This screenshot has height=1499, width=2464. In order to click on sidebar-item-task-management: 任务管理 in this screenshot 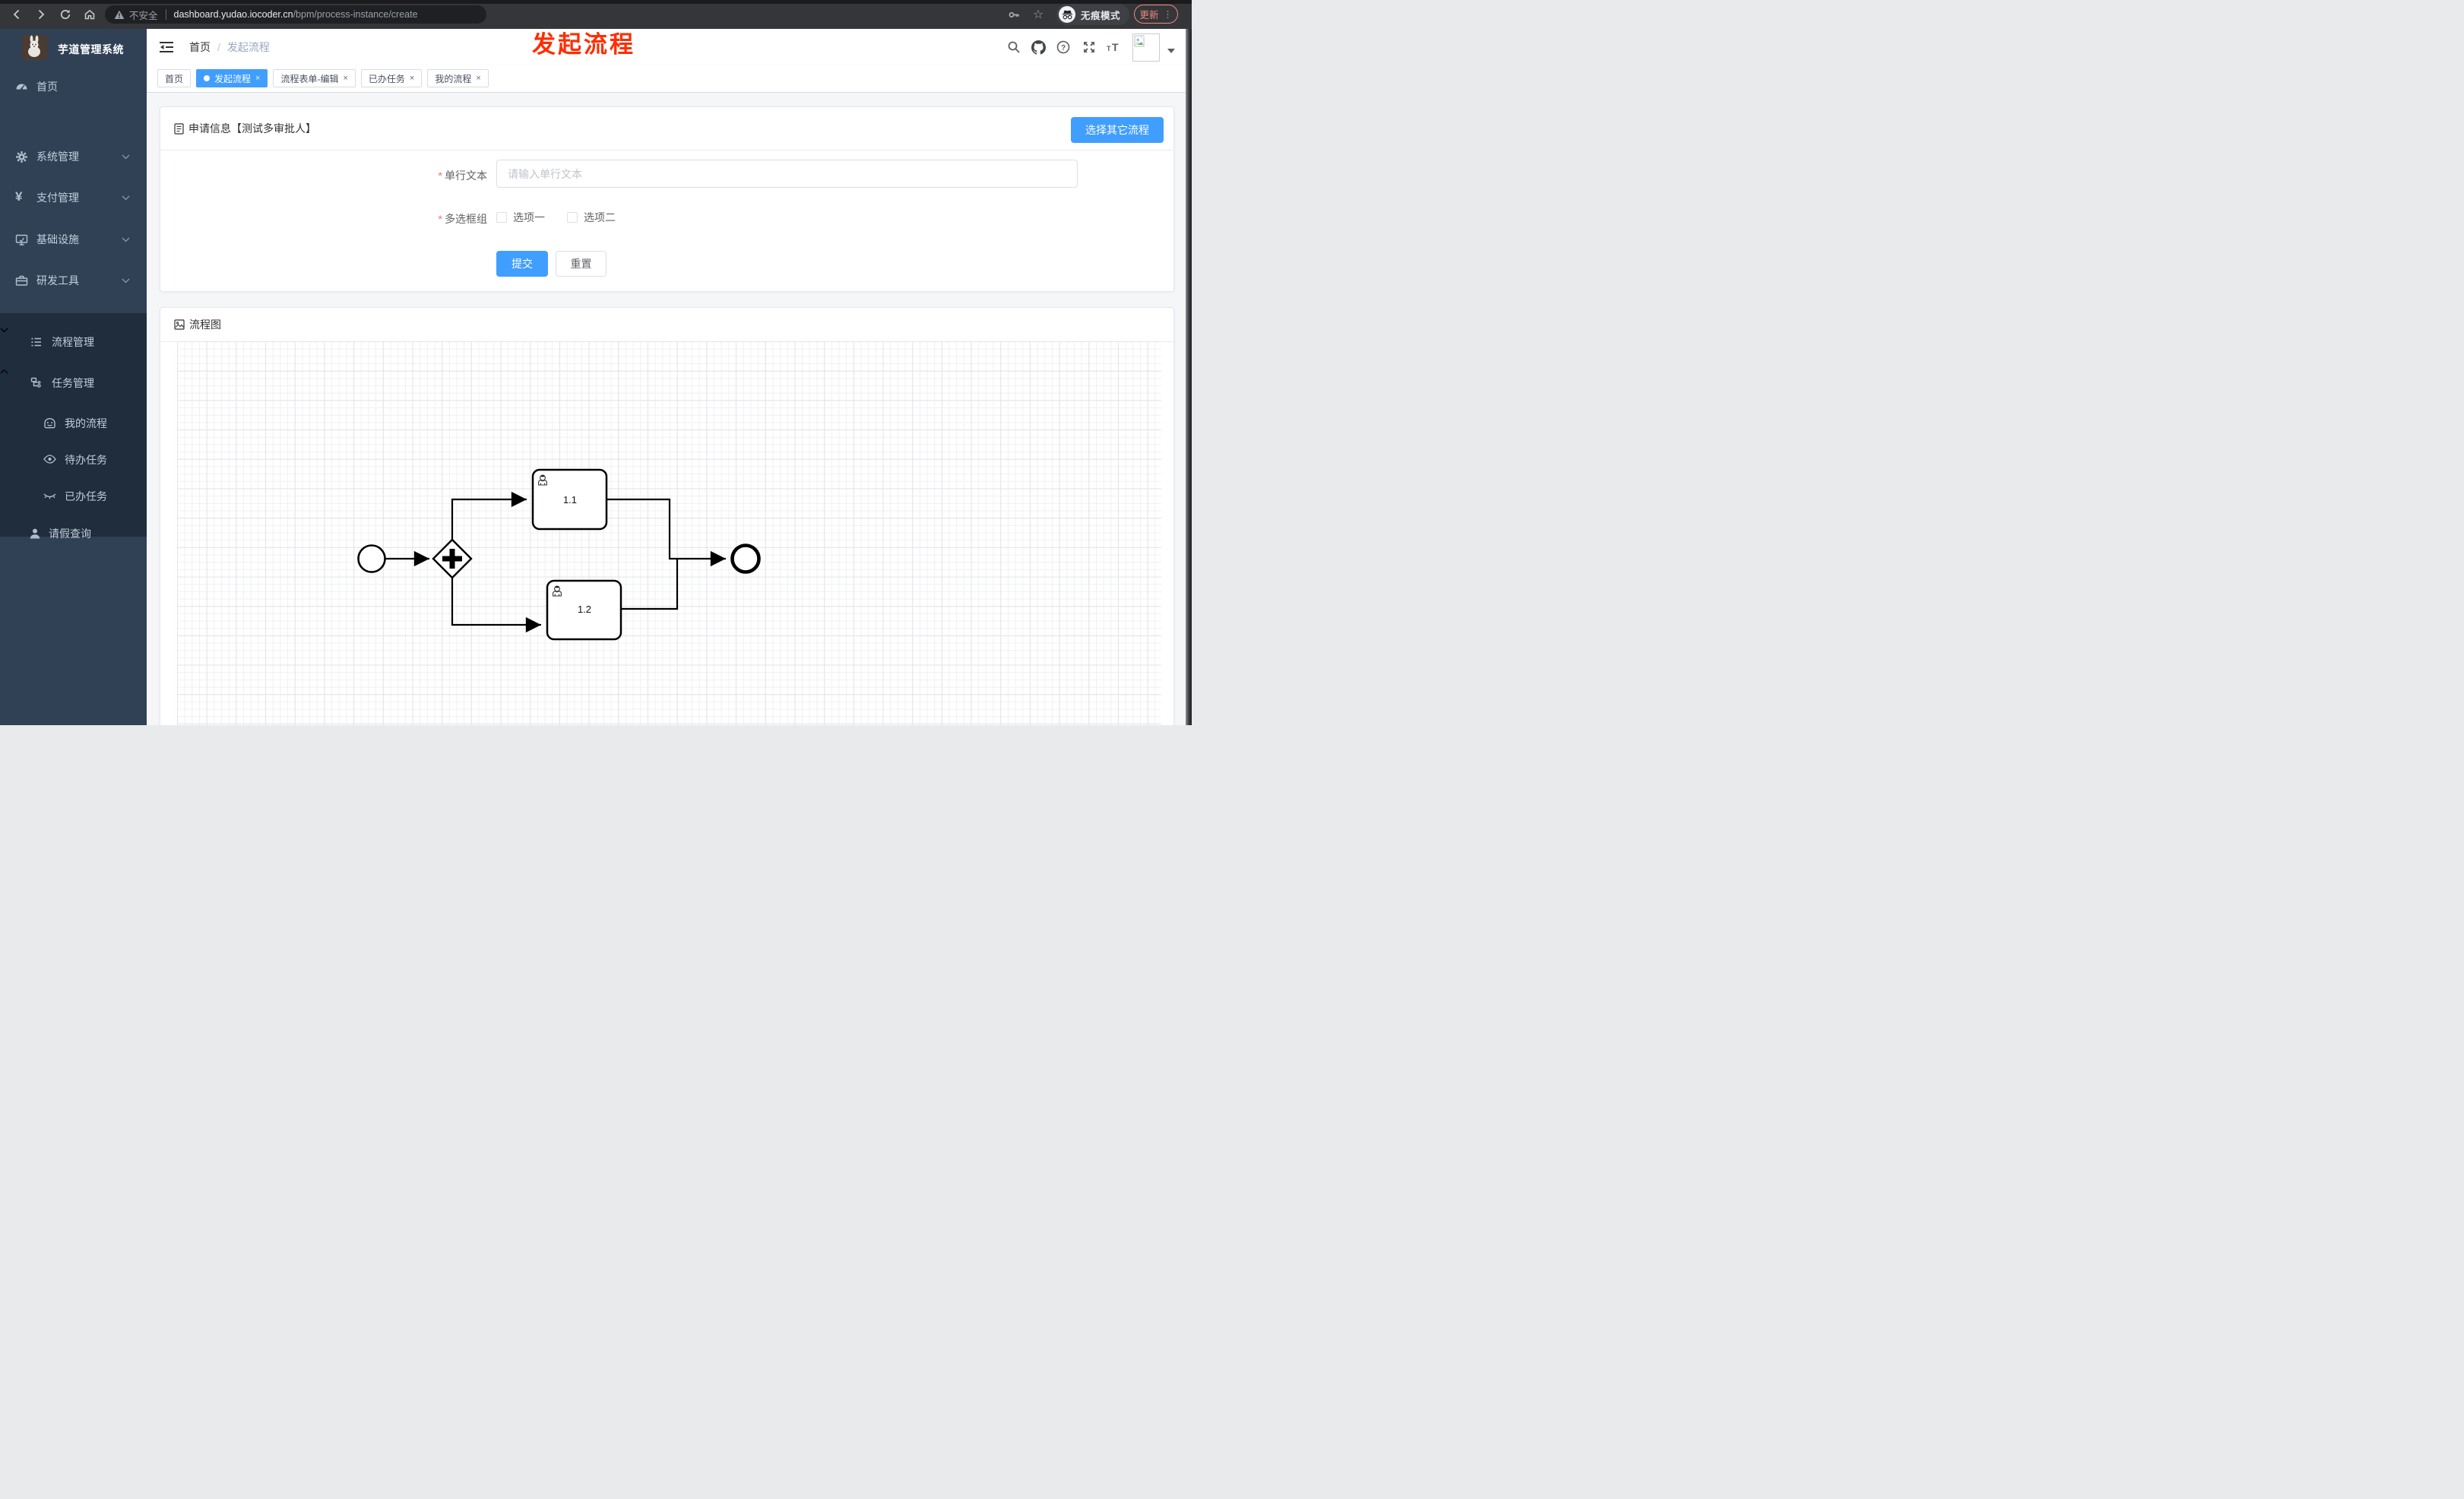, I will do `click(73, 383)`.